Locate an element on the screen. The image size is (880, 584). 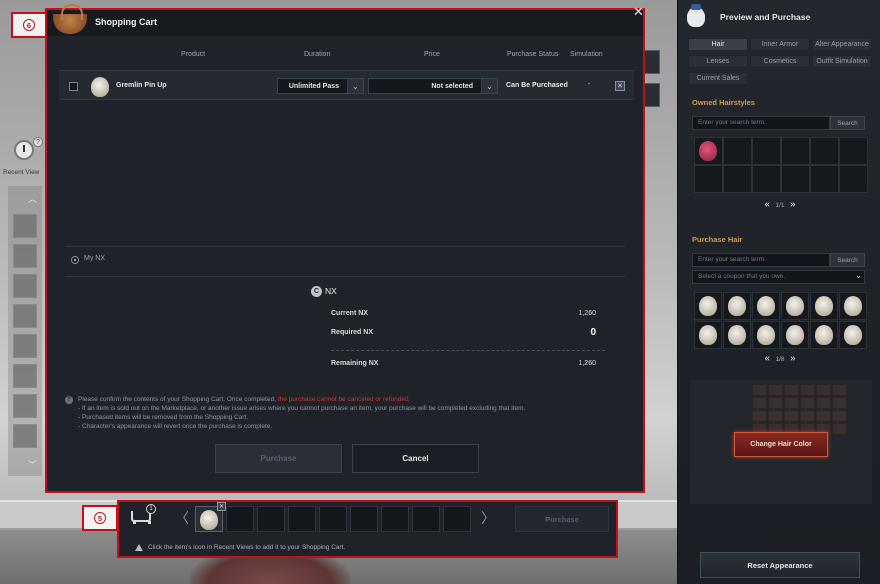
remove-item-button: ✕ is located at coordinates (620, 86).